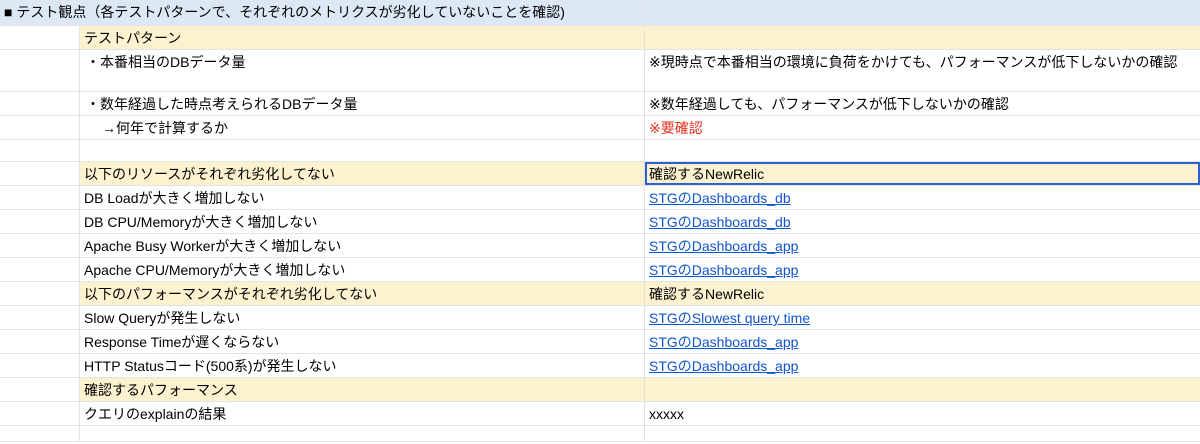  Describe the element at coordinates (707, 294) in the screenshot. I see `performance-header-right-label: 確認するNewRelic` at that location.